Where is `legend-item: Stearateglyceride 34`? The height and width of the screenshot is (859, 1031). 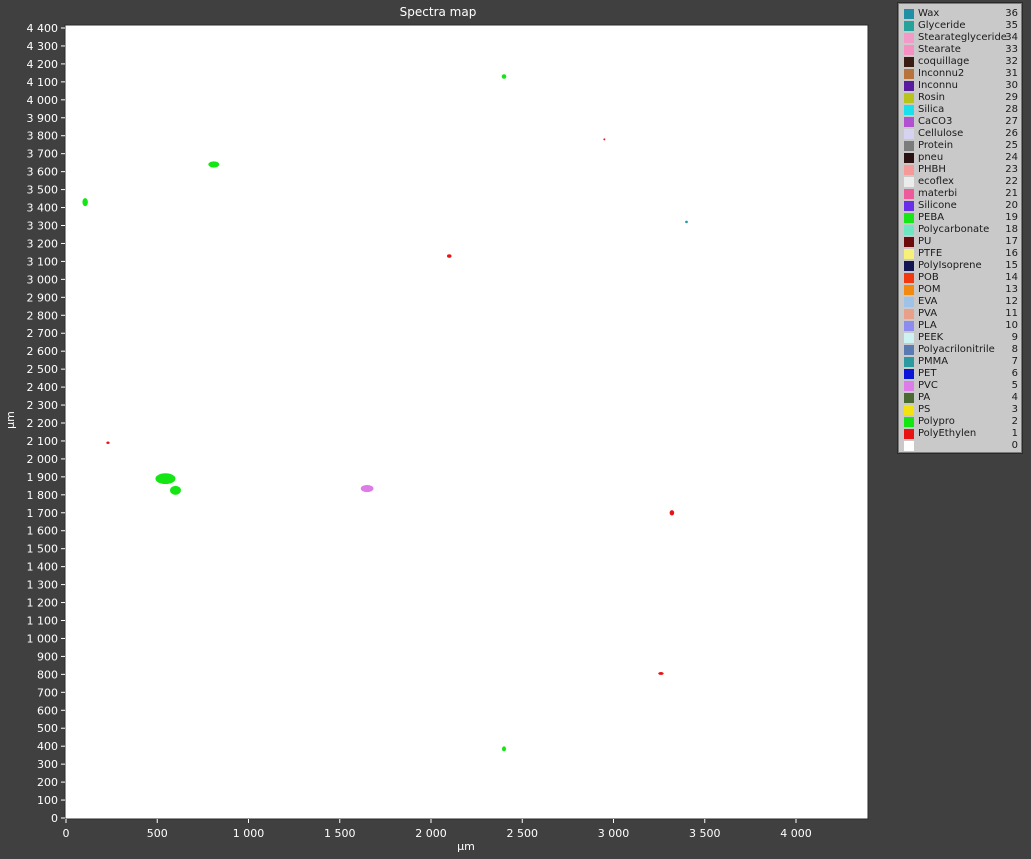
legend-item: Stearateglyceride 34 is located at coordinates (960, 38).